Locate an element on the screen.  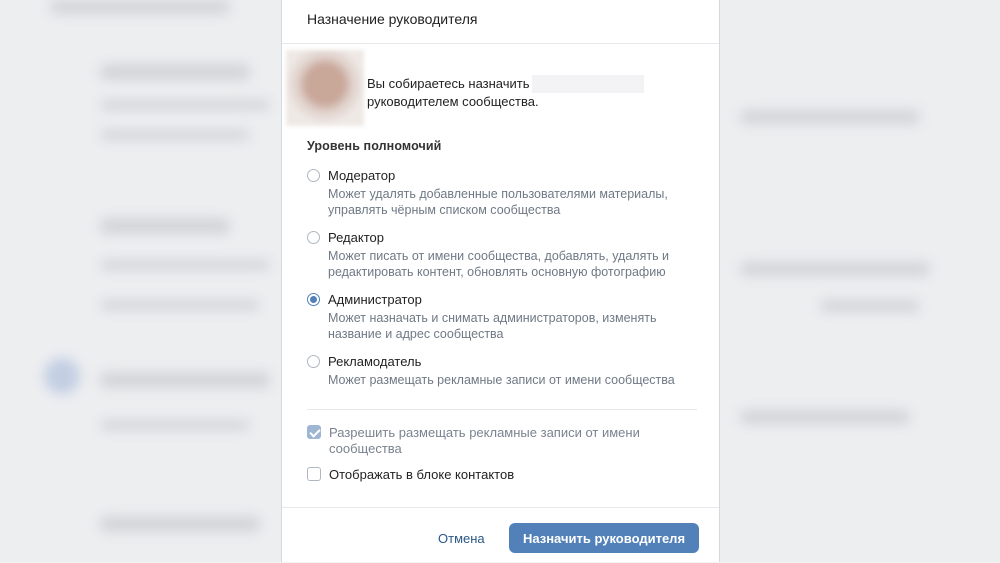
option-title: Администратор is located at coordinates (375, 299).